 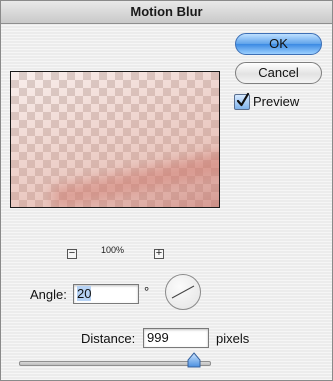 I want to click on angle-input: 20, so click(x=106, y=294).